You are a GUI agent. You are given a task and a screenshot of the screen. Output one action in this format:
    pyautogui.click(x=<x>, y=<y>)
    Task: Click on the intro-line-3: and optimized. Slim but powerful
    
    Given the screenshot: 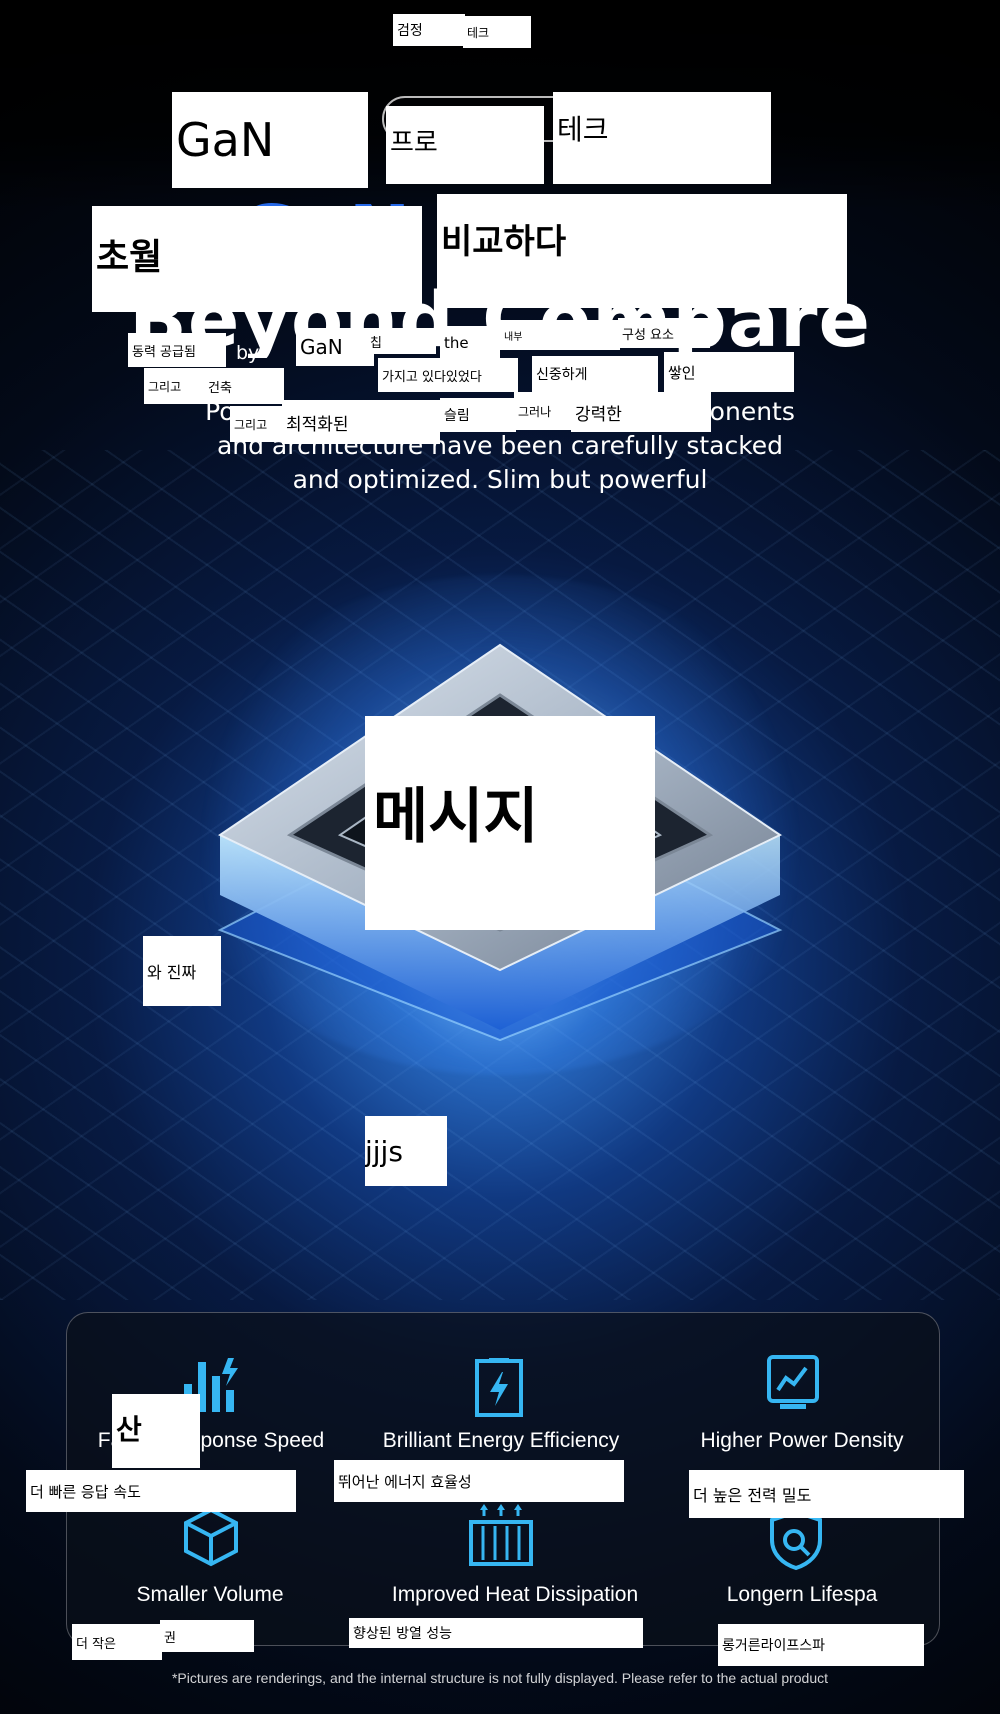 What is the action you would take?
    pyautogui.click(x=500, y=479)
    